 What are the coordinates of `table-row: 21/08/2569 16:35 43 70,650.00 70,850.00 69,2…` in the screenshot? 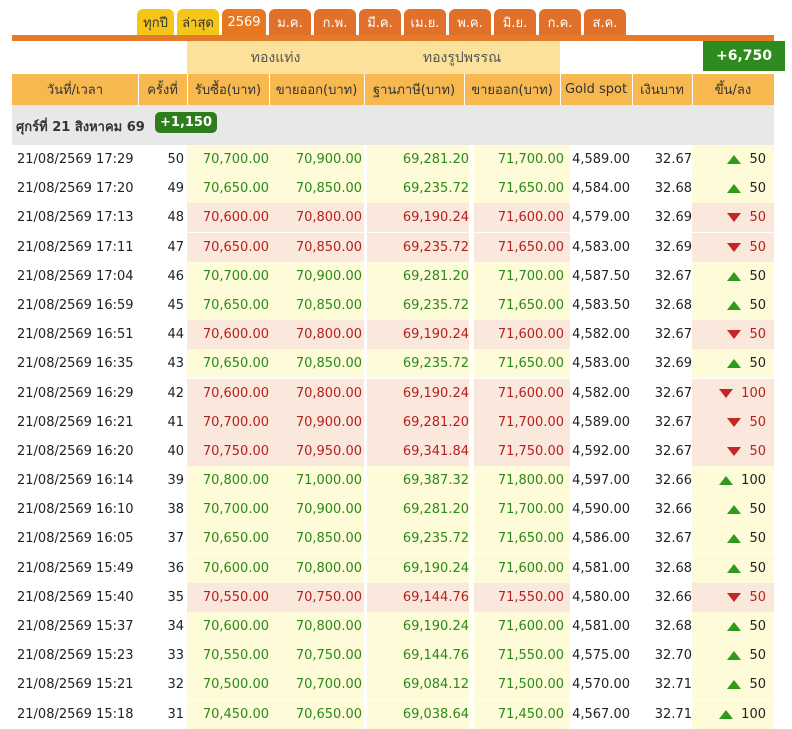 It's located at (393, 364).